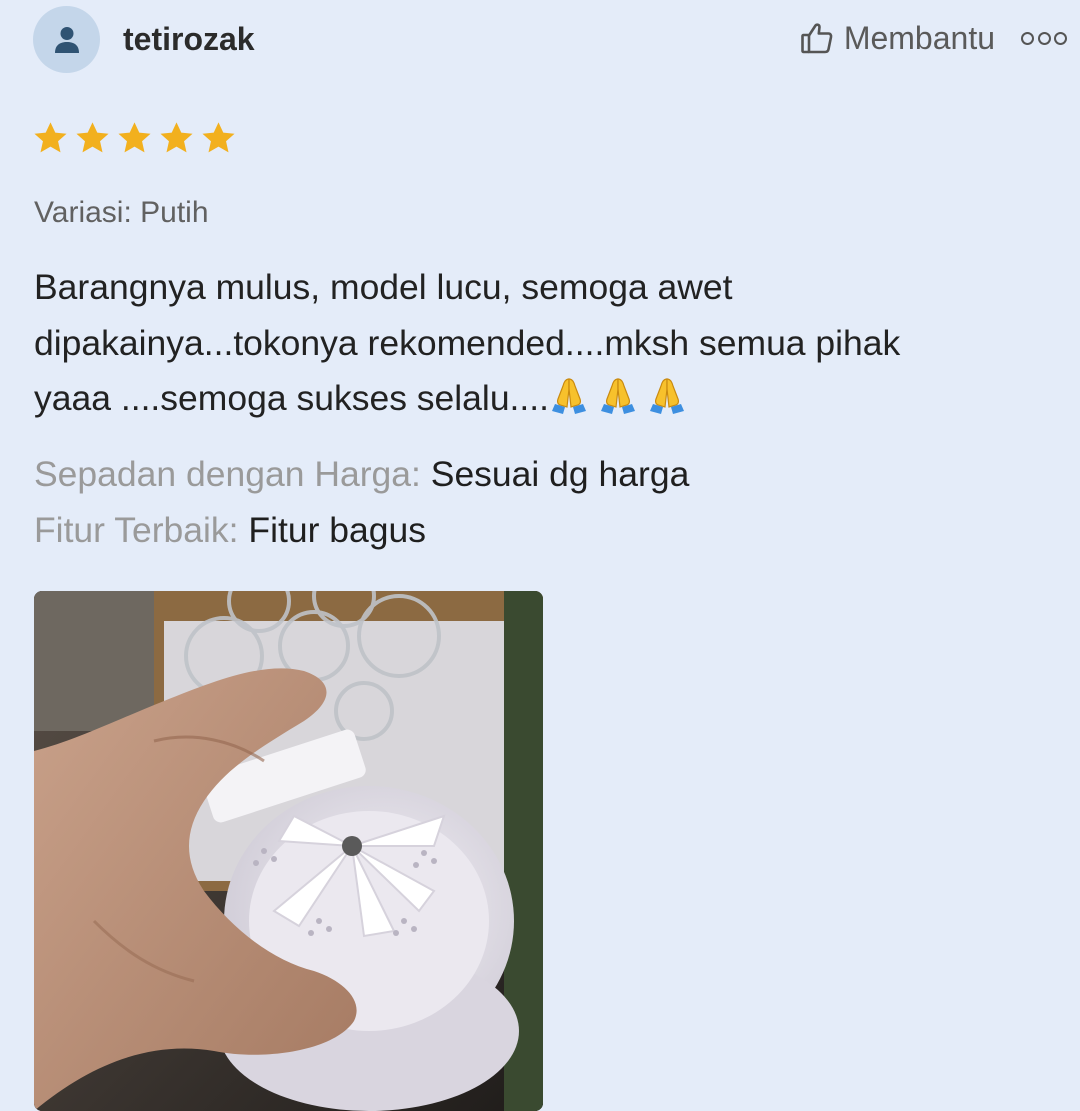 Image resolution: width=1080 pixels, height=1111 pixels. What do you see at coordinates (337, 530) in the screenshot?
I see `attribute-value: Fitur bagus` at bounding box center [337, 530].